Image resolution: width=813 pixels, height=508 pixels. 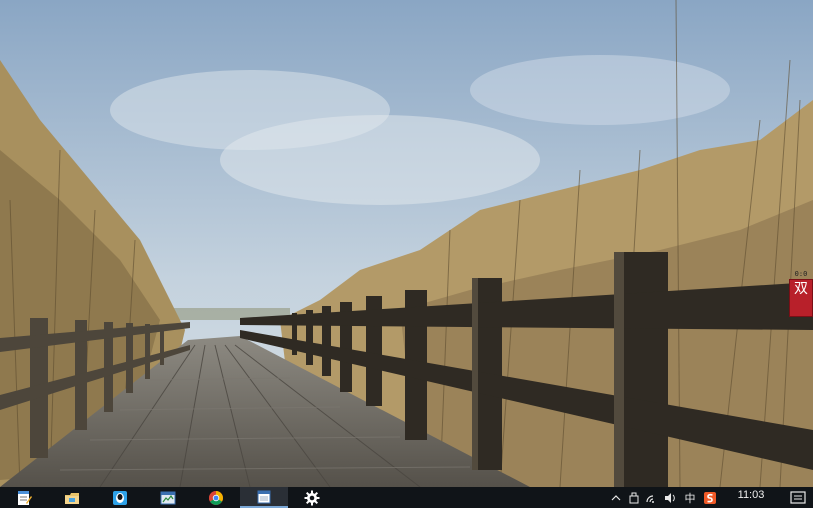 I want to click on taskbar-app-notepad, so click(x=24, y=497).